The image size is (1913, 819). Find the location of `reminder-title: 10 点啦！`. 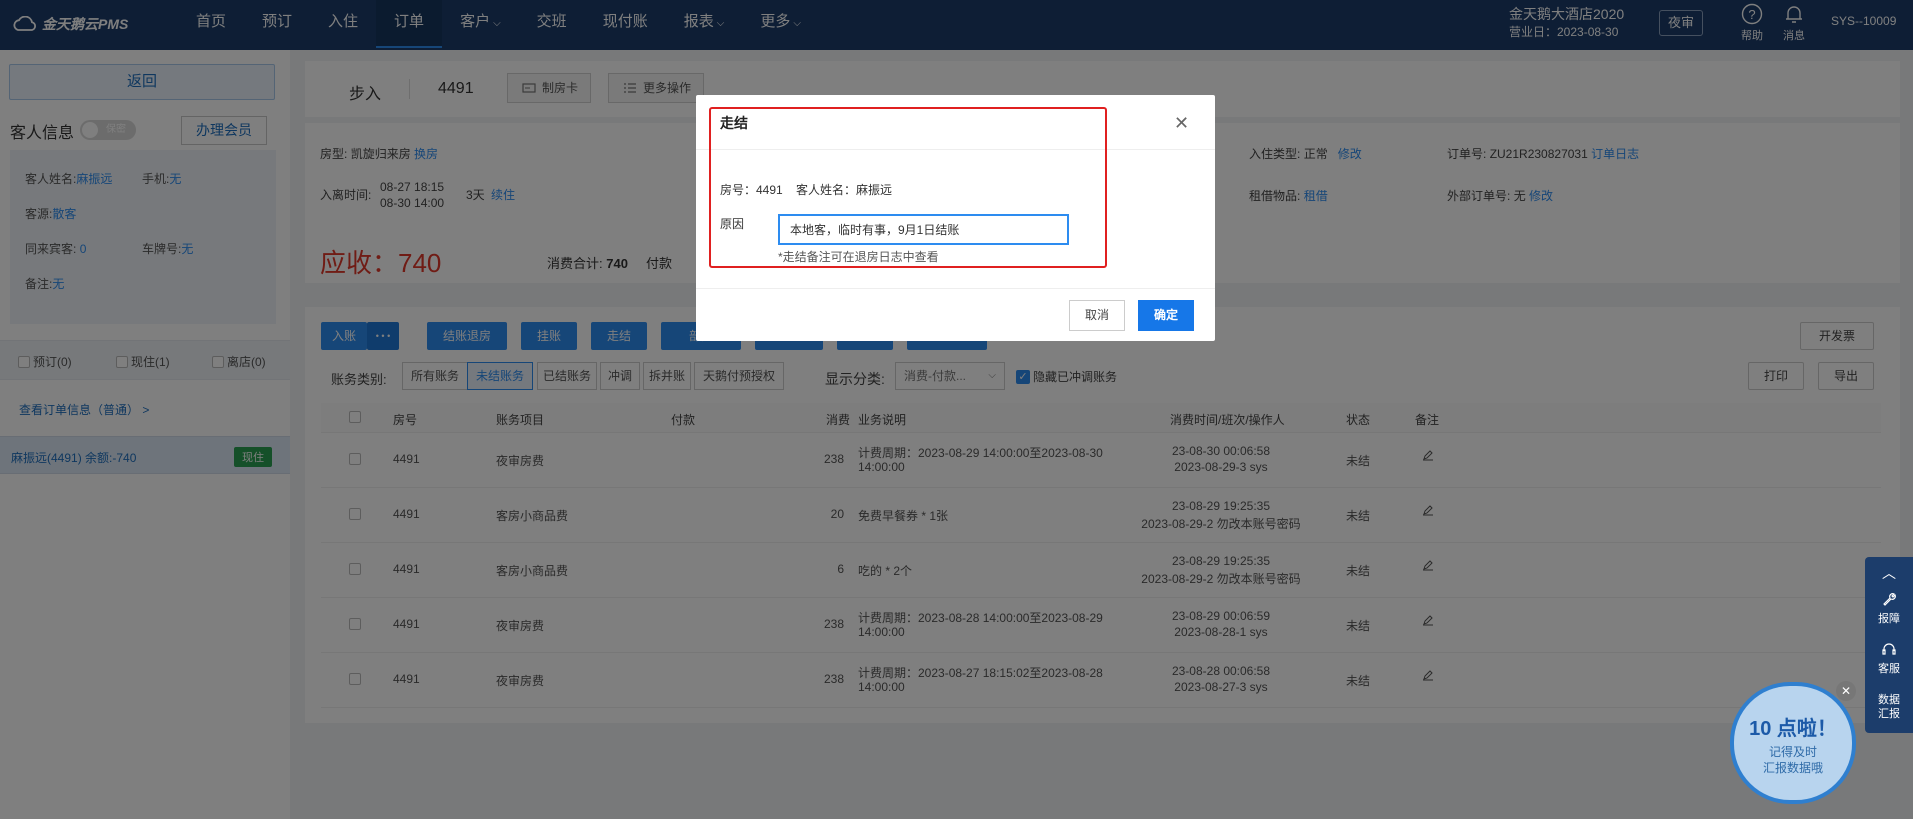

reminder-title: 10 点啦！ is located at coordinates (1793, 729).